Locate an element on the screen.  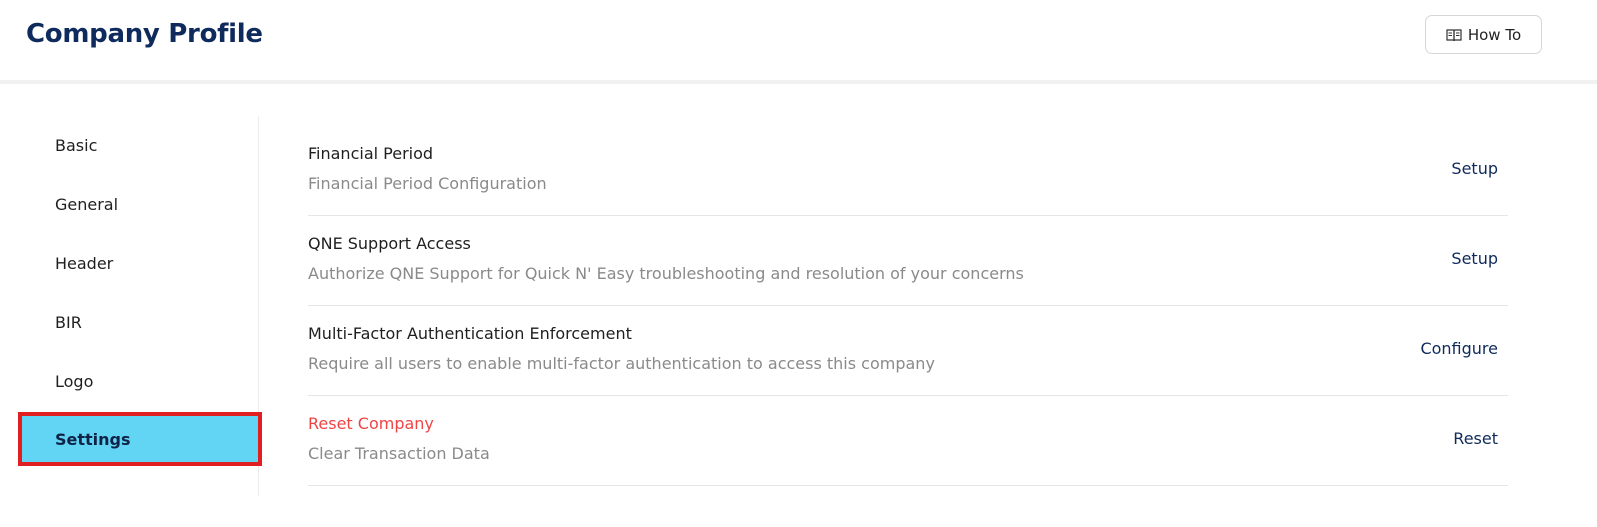
sidebar-item-logo: Logo is located at coordinates (139, 381).